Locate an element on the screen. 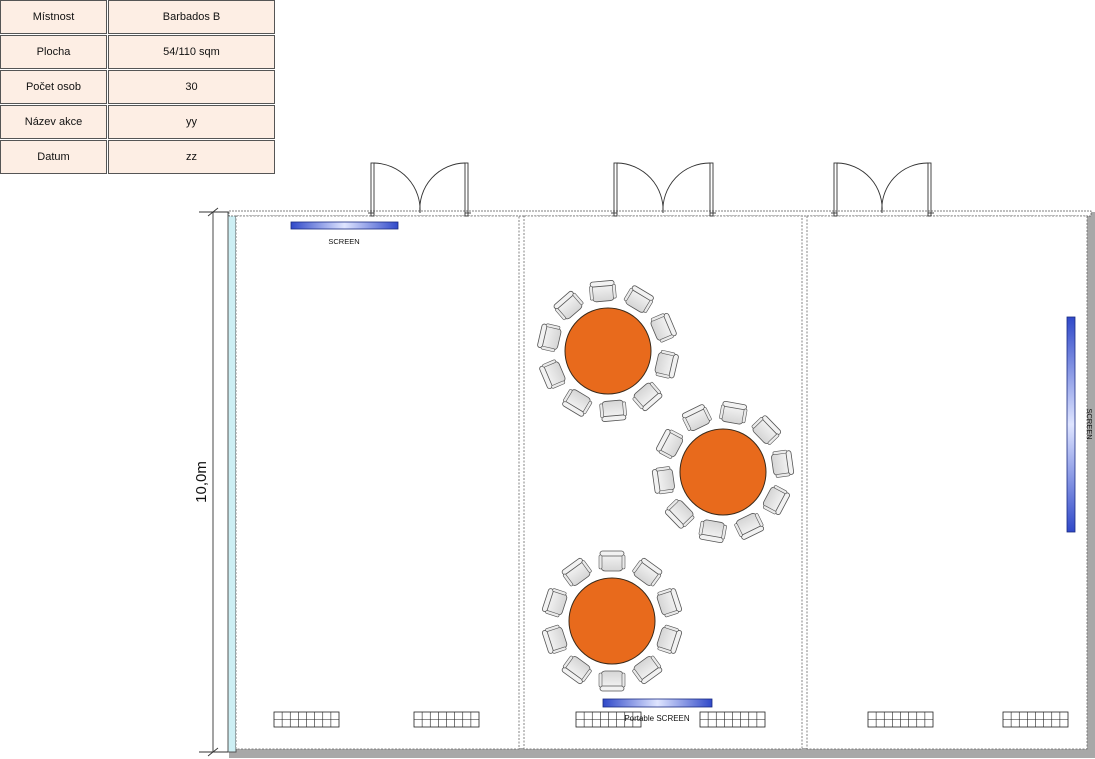  outer-wall-right is located at coordinates (1091, 485).